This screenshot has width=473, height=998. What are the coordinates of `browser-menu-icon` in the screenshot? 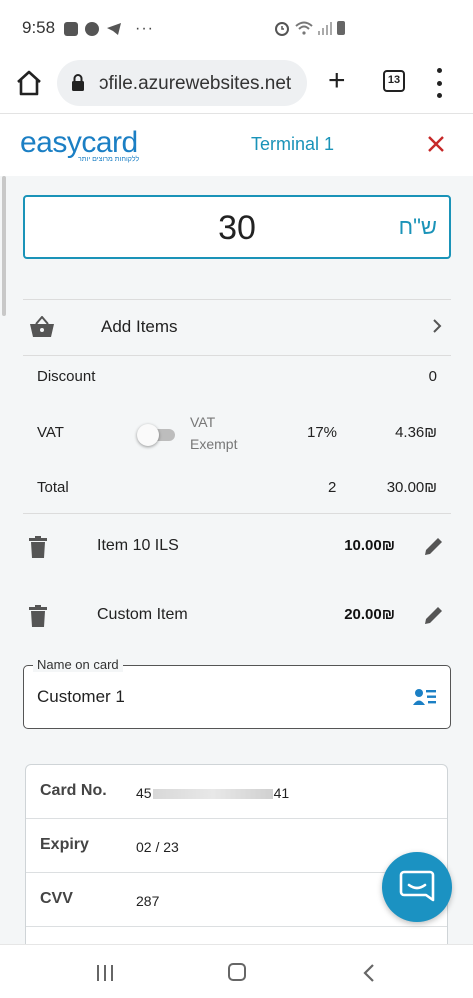 It's located at (439, 83).